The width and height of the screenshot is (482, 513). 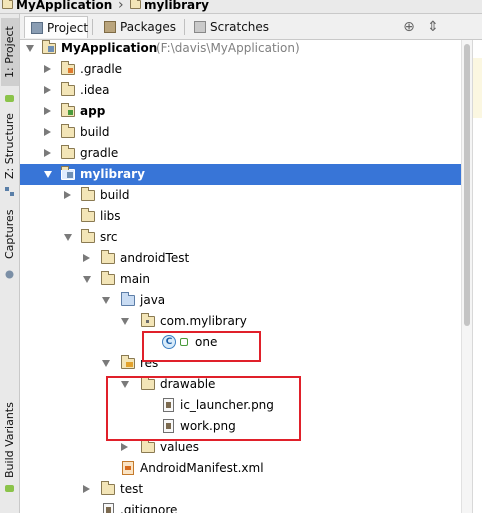 What do you see at coordinates (240, 258) in the screenshot?
I see `tree-row: androidTest` at bounding box center [240, 258].